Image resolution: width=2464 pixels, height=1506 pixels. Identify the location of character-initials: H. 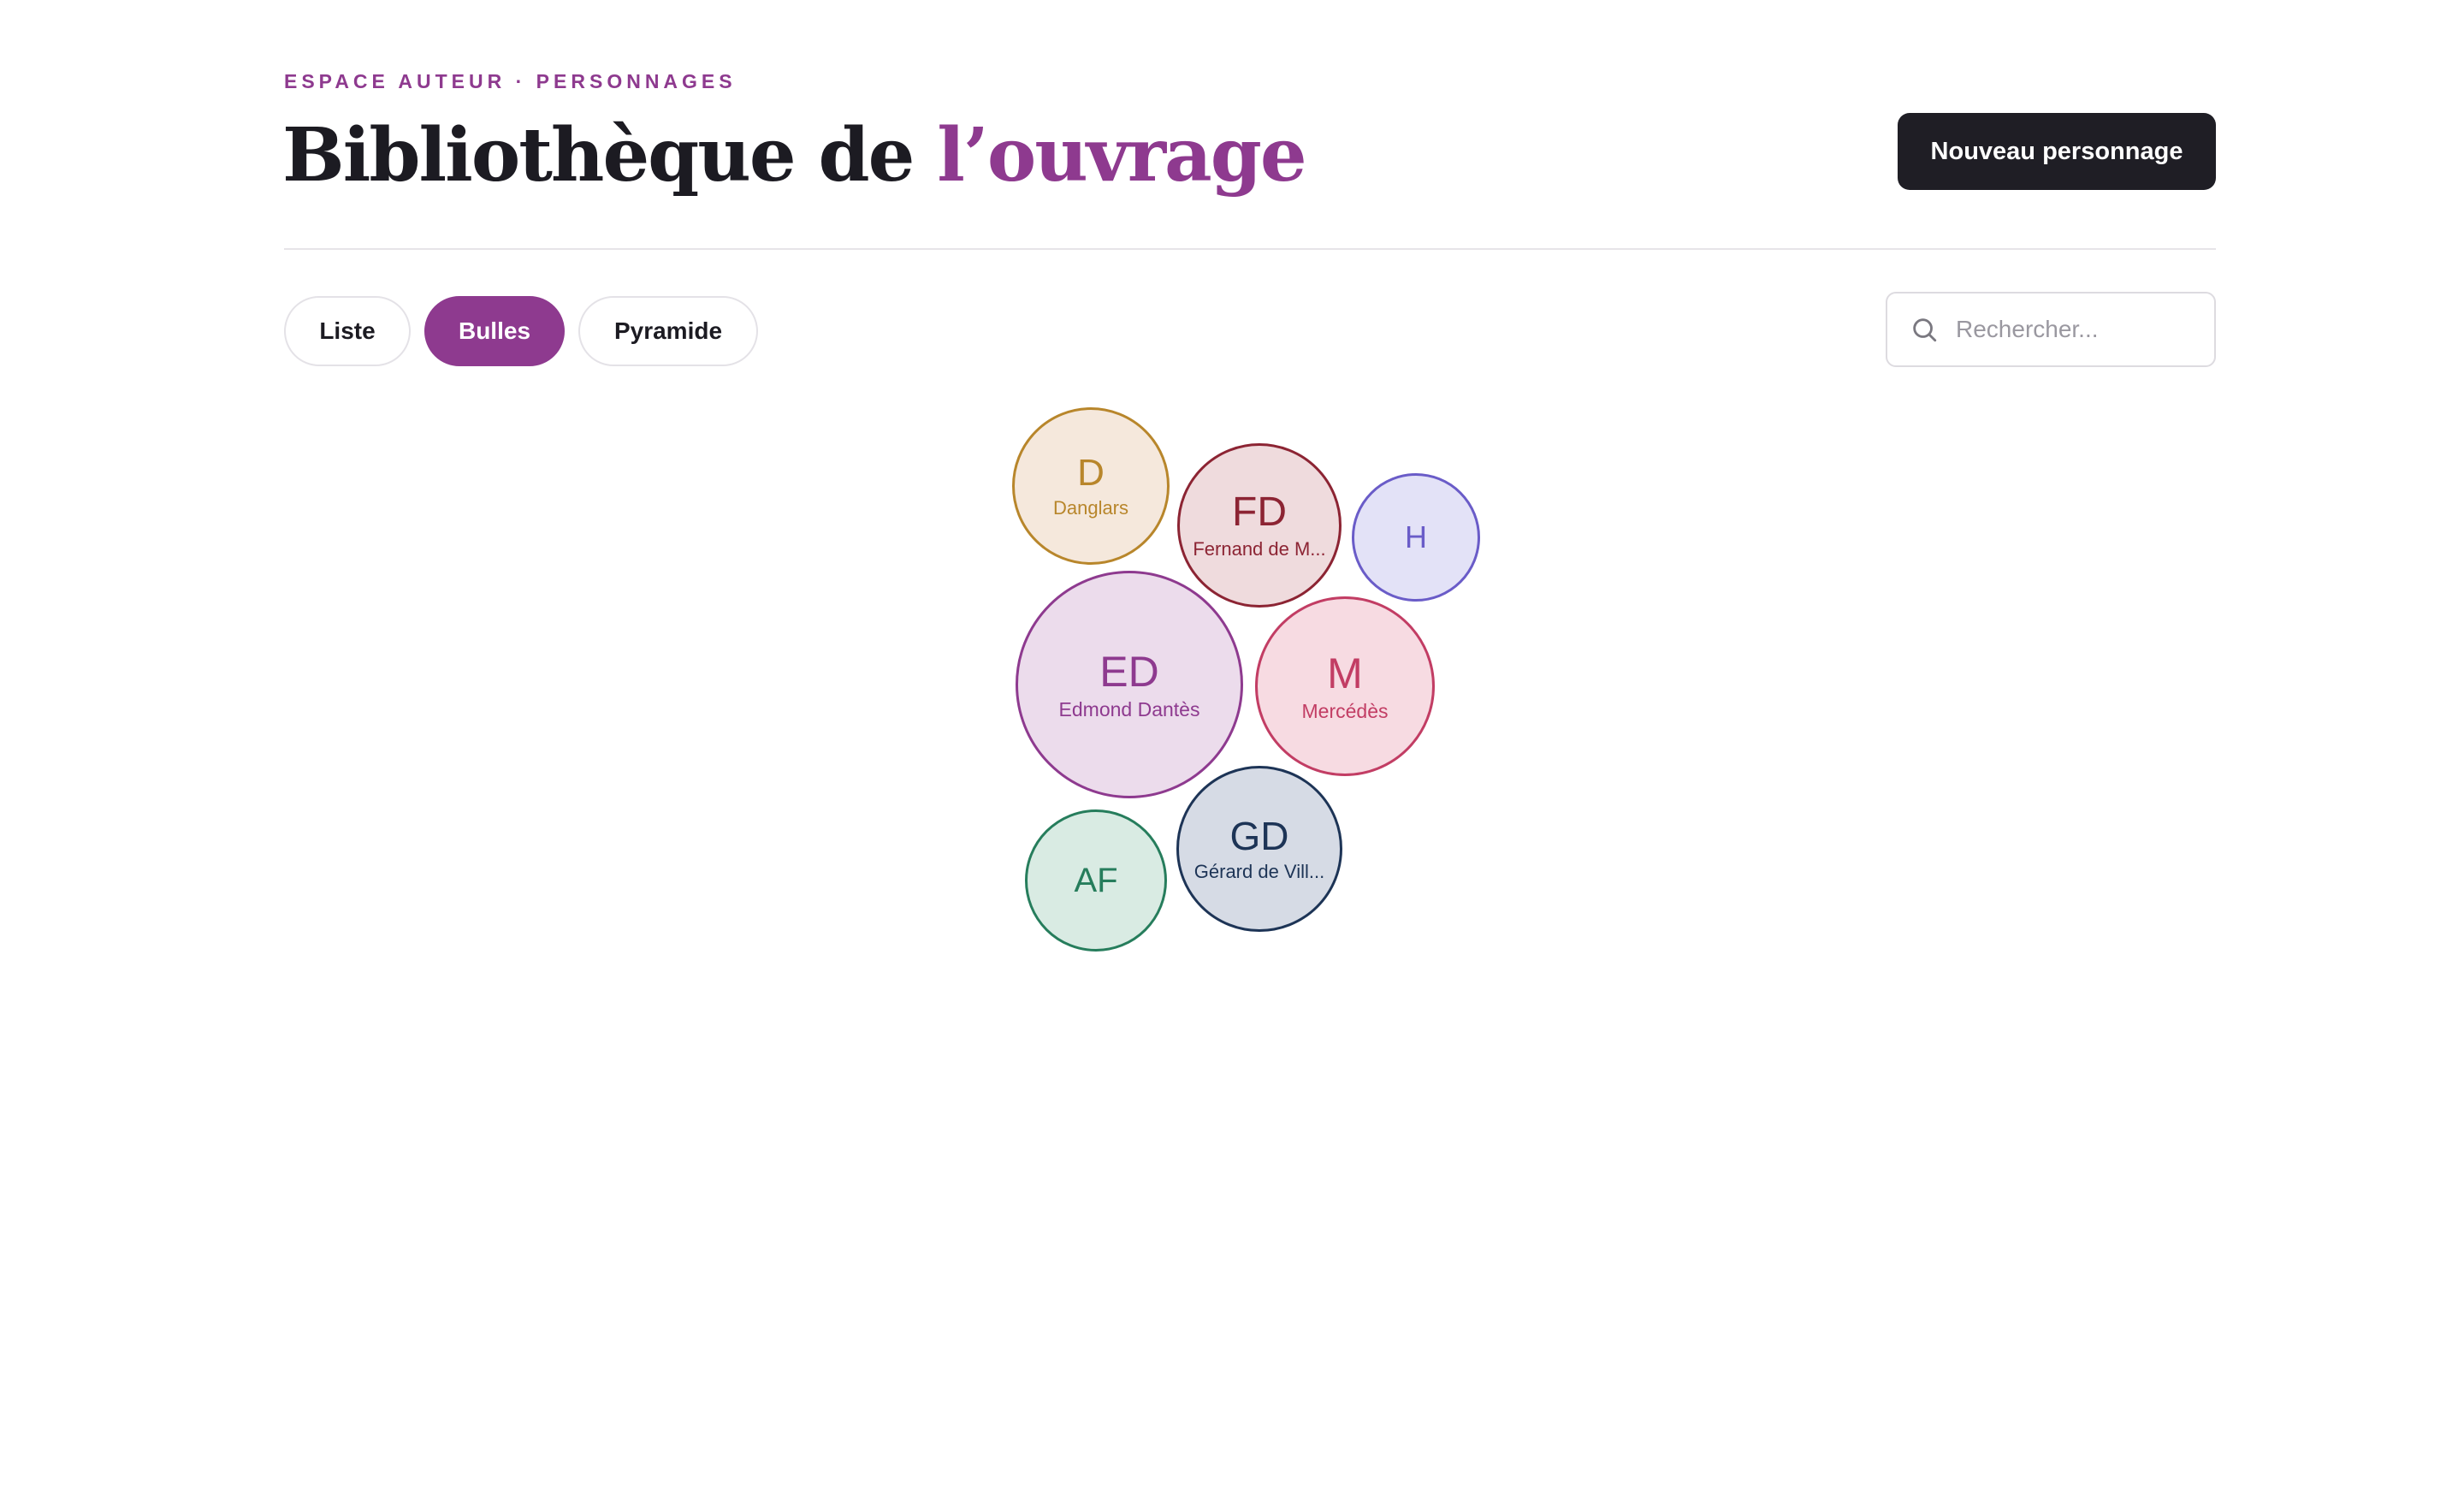
(1416, 537).